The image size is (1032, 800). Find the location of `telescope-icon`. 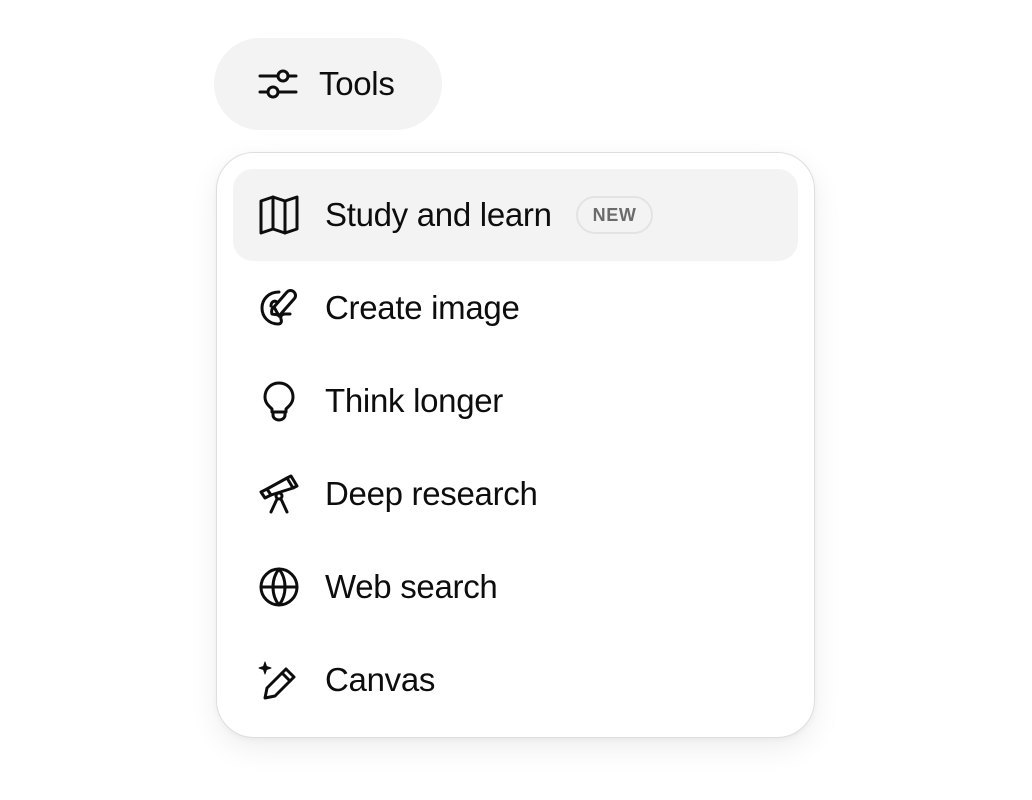

telescope-icon is located at coordinates (279, 494).